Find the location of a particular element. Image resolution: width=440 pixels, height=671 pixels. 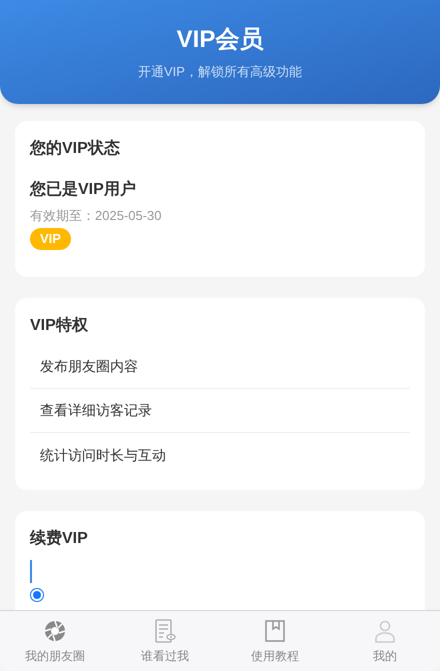

person-icon is located at coordinates (385, 631).